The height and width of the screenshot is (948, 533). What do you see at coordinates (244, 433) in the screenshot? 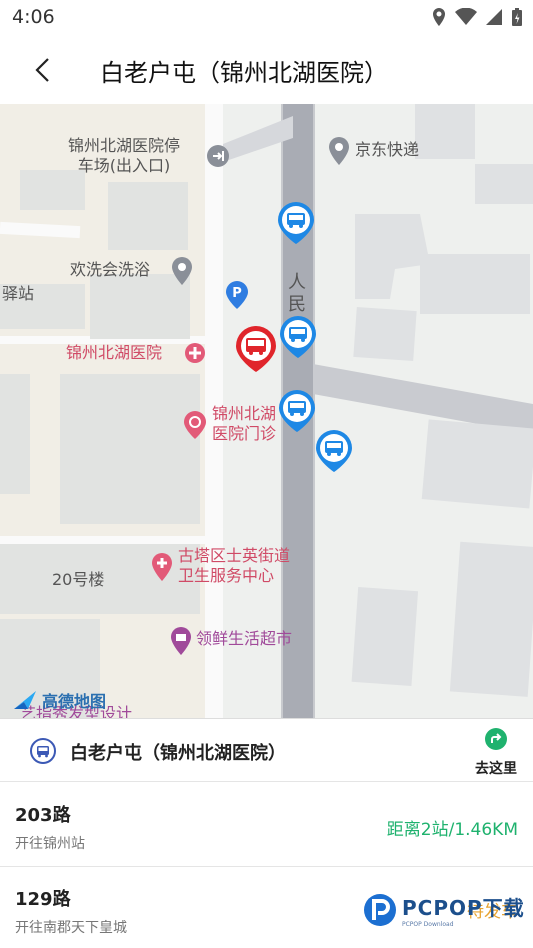
I see `poi-clinic-line2: 医院门诊` at bounding box center [244, 433].